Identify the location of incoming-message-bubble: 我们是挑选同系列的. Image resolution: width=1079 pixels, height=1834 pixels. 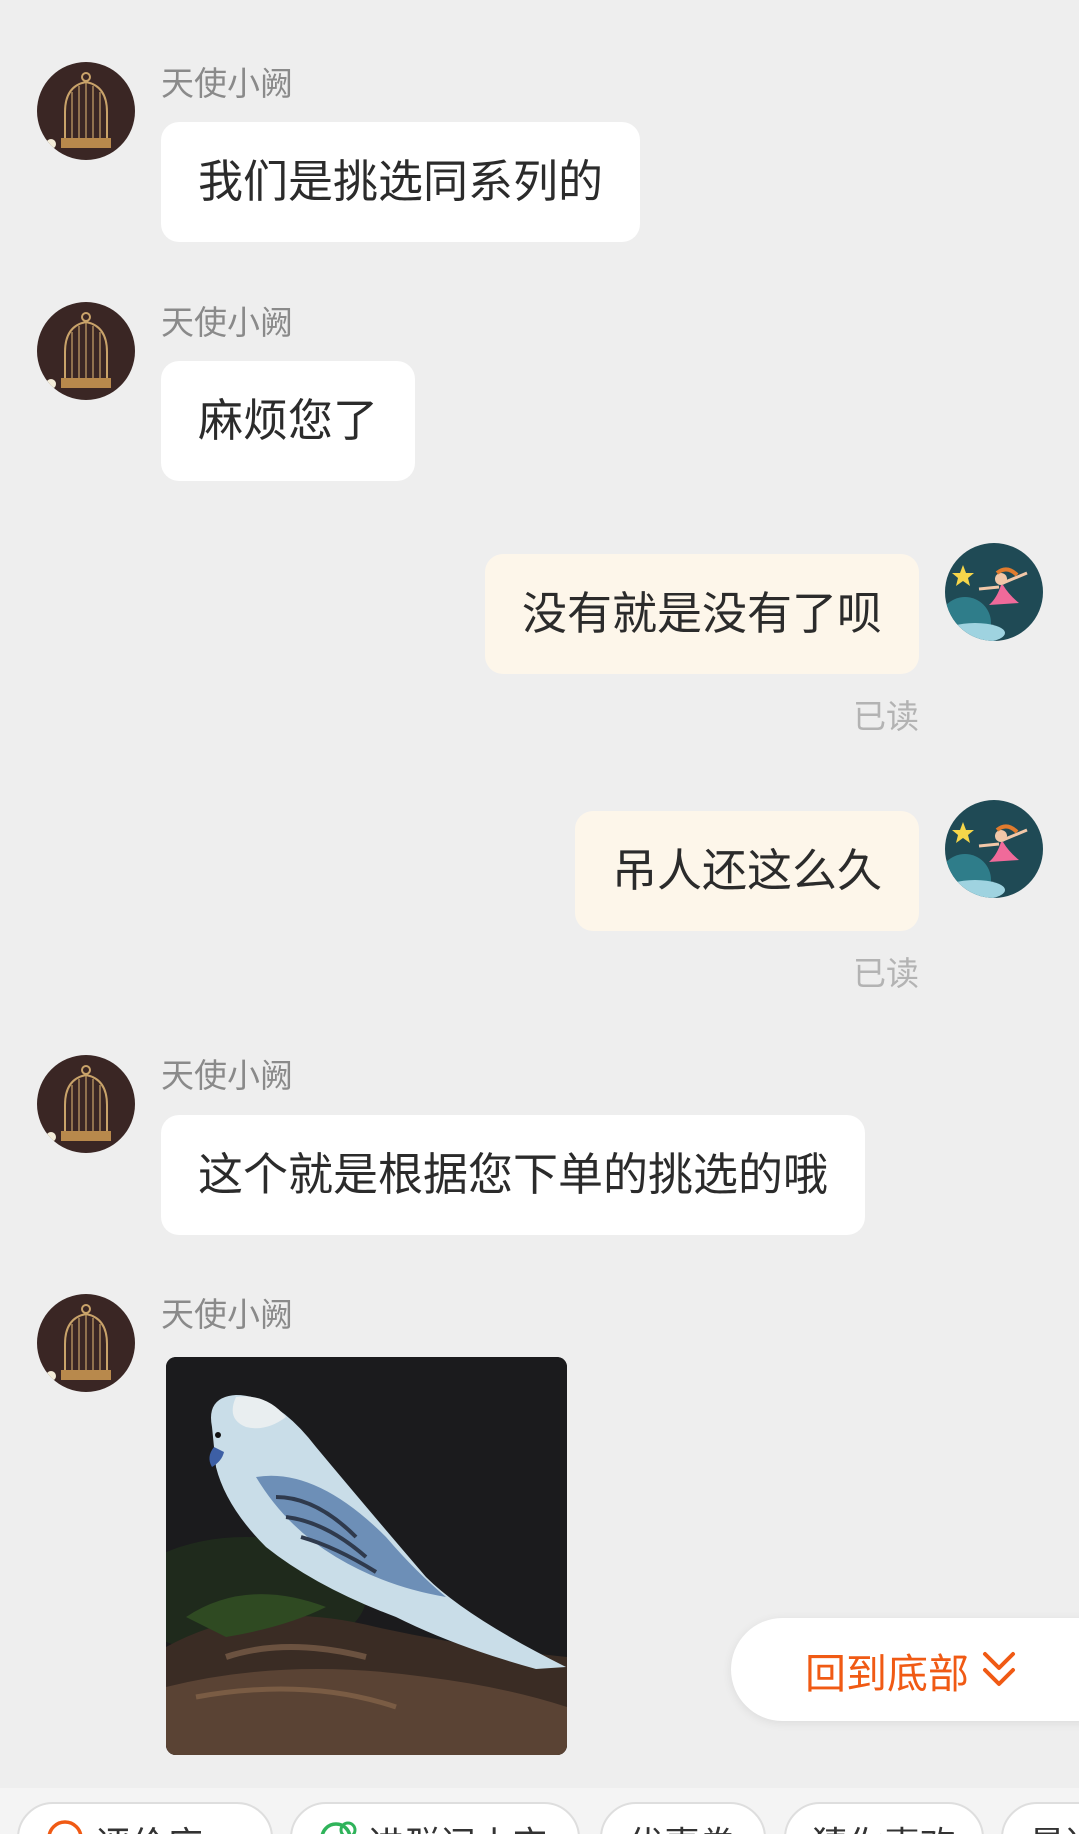
(401, 182).